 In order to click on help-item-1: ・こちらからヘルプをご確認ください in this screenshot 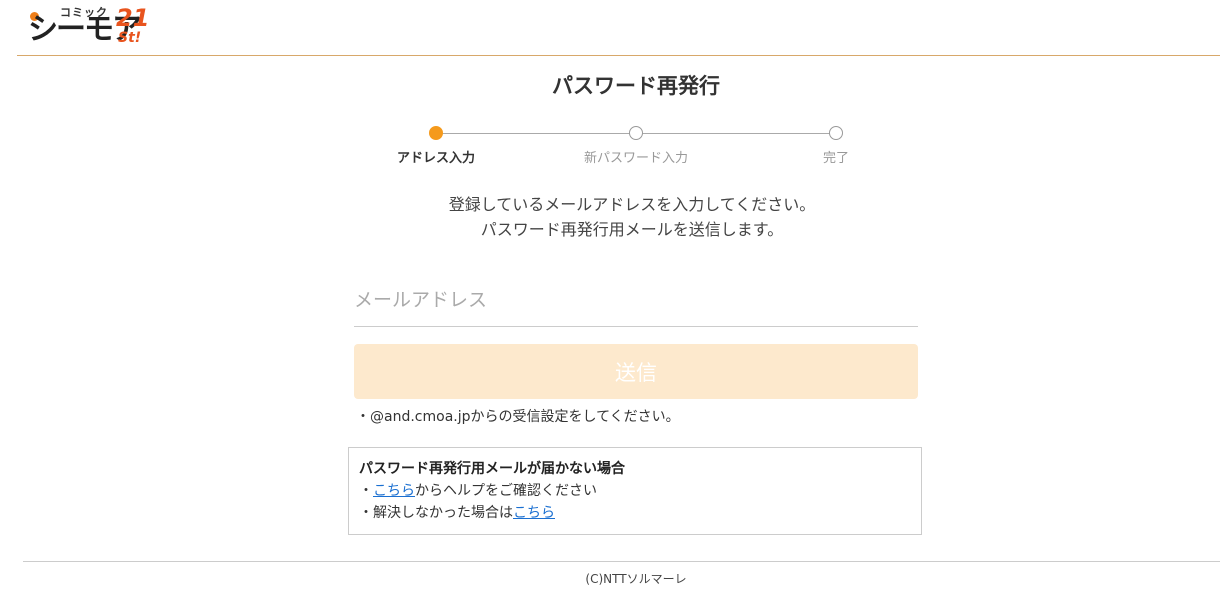, I will do `click(635, 491)`.